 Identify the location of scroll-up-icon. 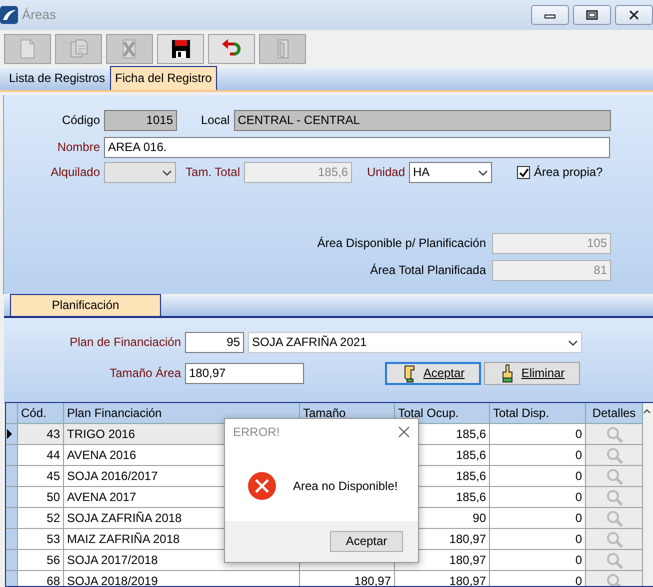
(647, 410).